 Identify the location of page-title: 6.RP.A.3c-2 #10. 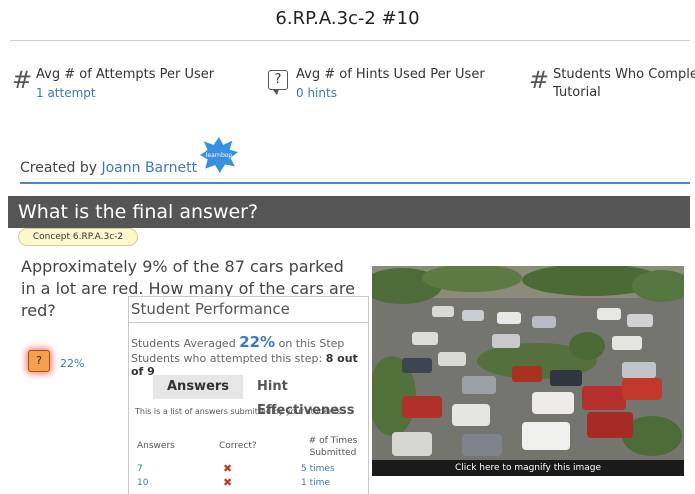
(347, 18).